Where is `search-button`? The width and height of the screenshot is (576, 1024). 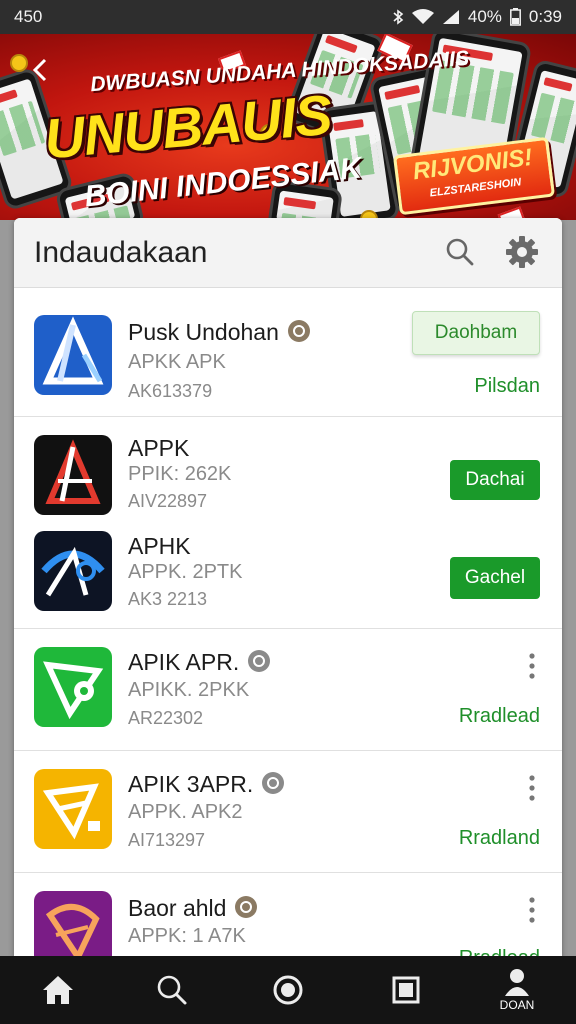
search-button is located at coordinates (460, 252).